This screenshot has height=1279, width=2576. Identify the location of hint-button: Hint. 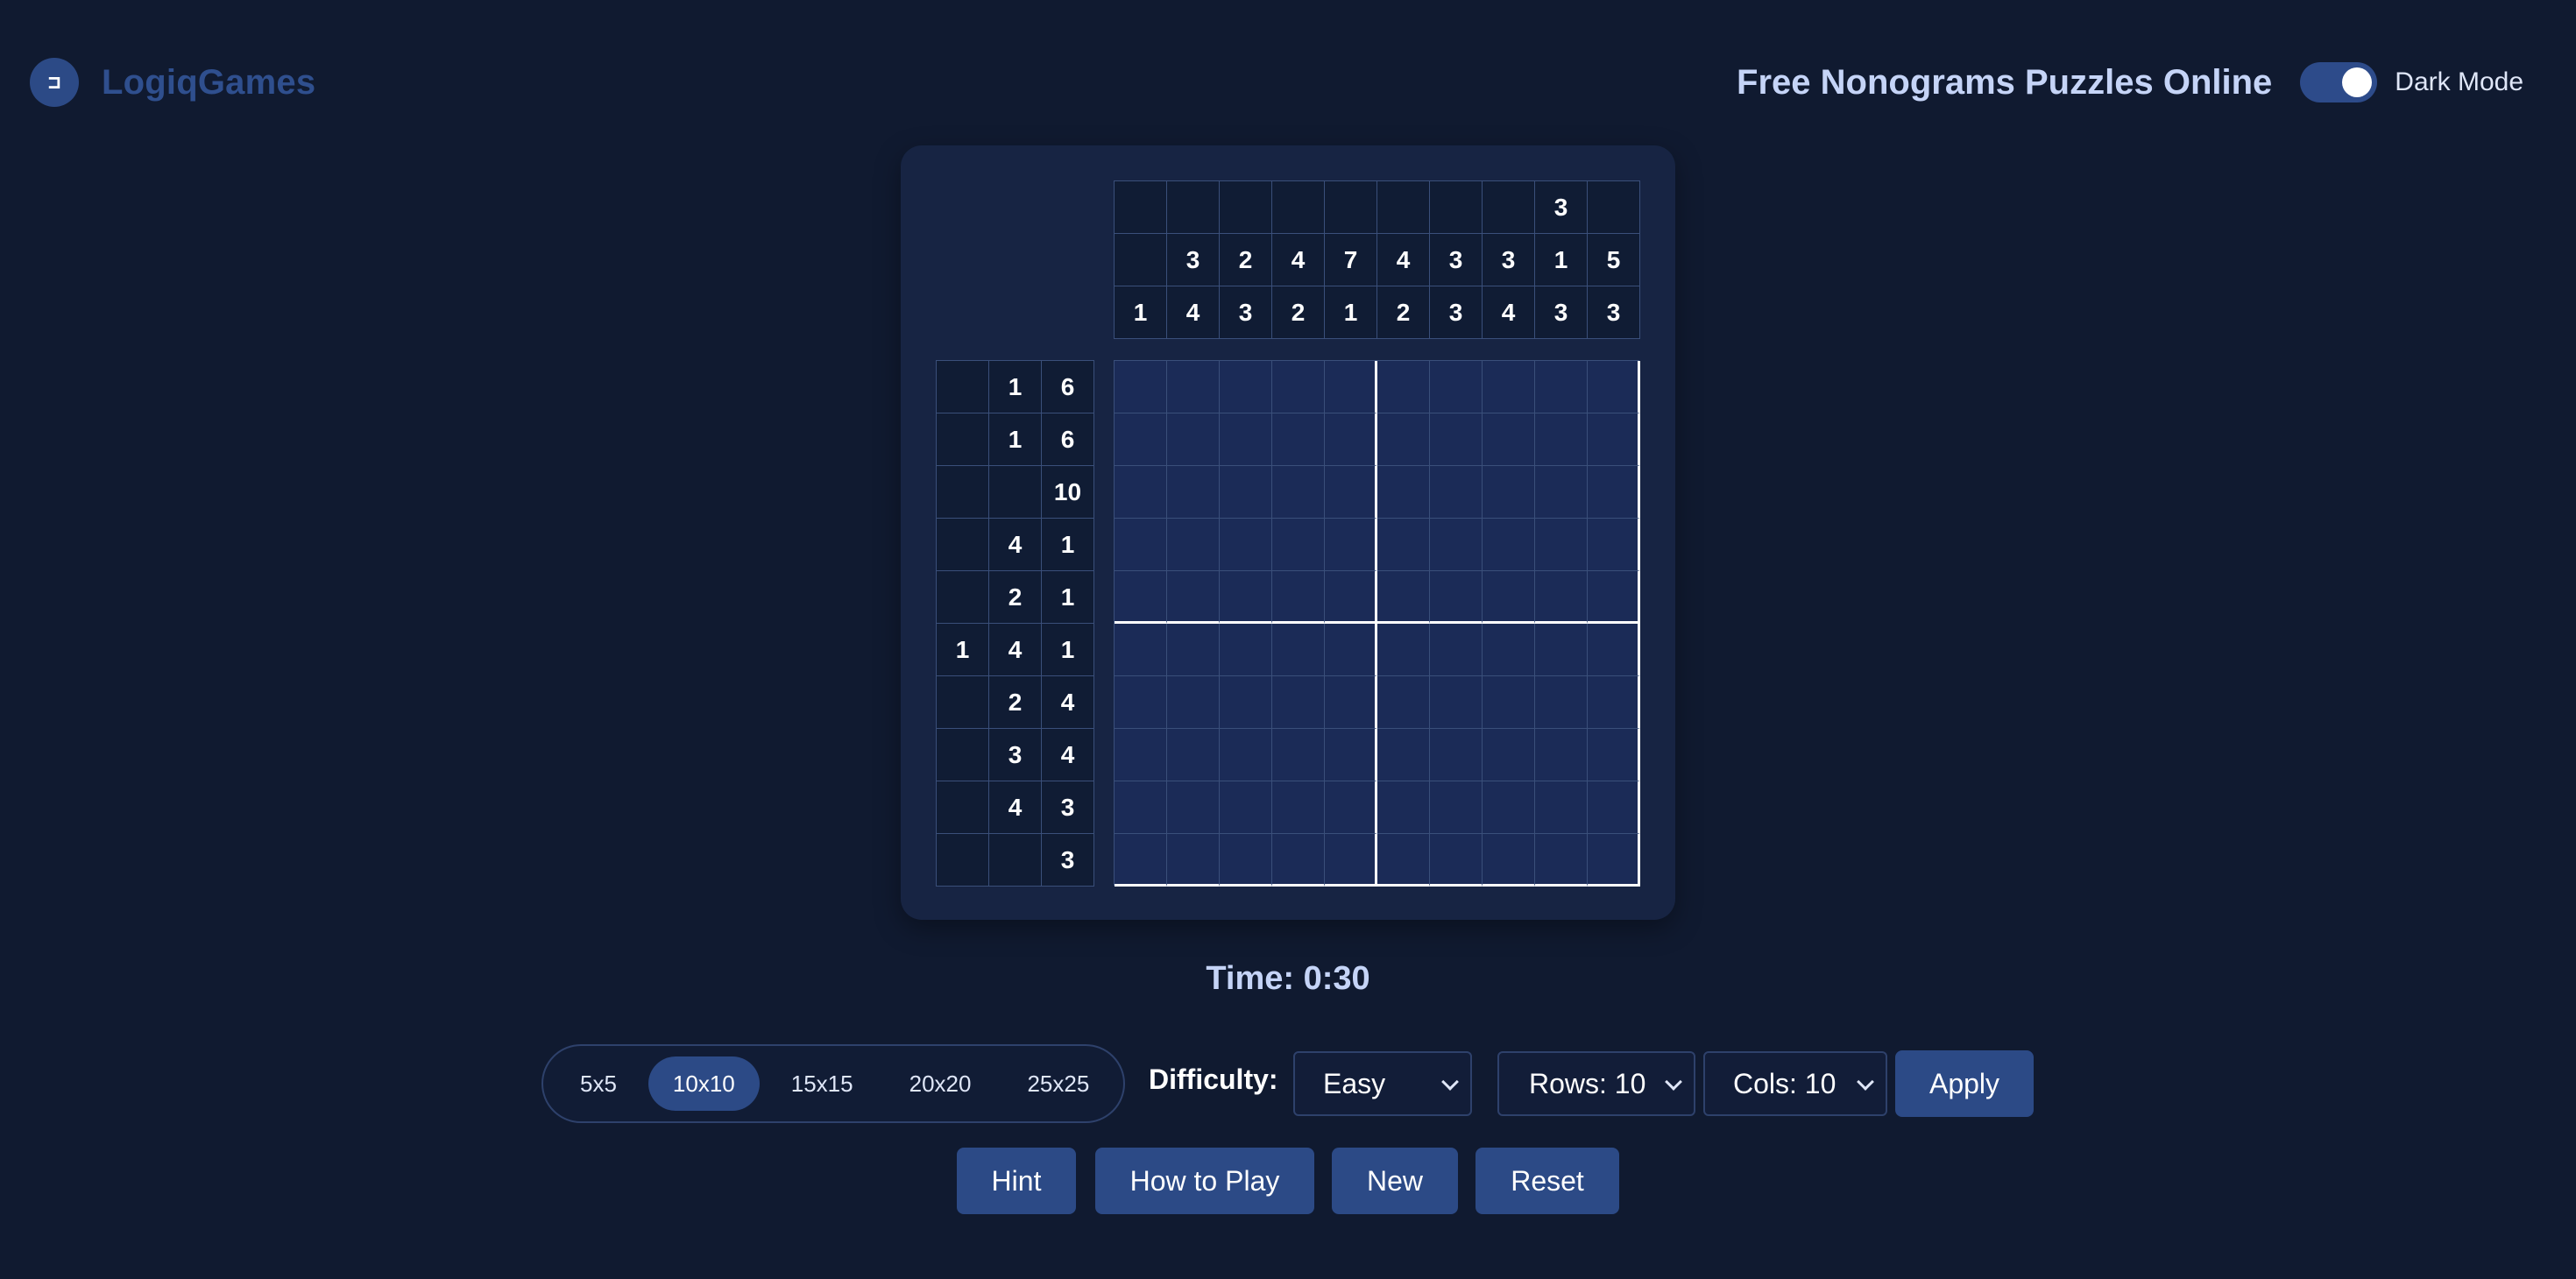
(1016, 1181).